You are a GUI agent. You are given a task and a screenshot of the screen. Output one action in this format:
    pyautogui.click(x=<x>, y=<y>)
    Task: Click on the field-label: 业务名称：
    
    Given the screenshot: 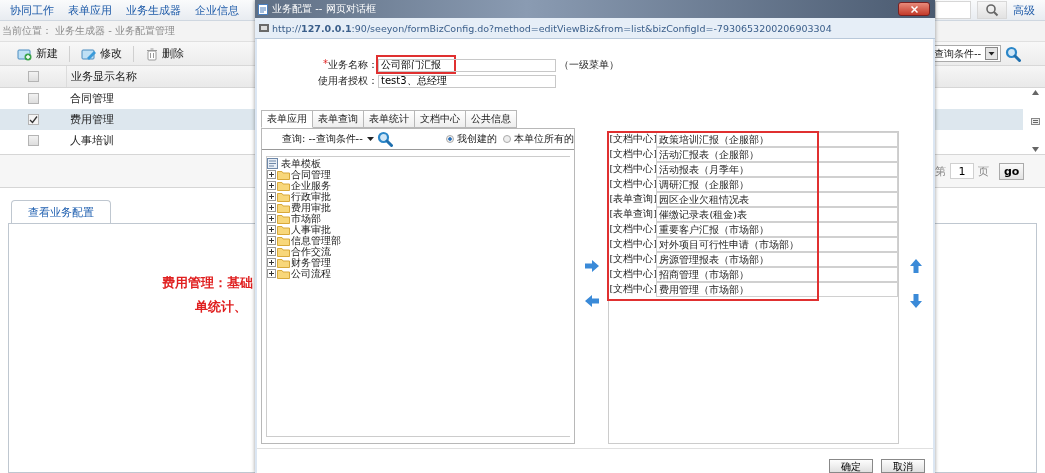 What is the action you would take?
    pyautogui.click(x=353, y=65)
    